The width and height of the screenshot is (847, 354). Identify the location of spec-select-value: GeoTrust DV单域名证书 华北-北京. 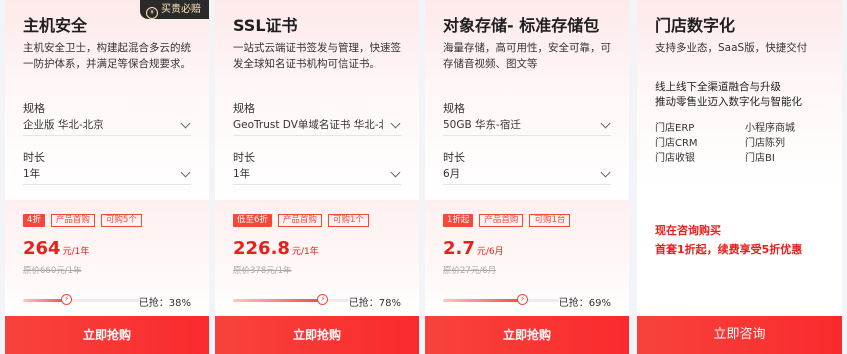
(308, 125).